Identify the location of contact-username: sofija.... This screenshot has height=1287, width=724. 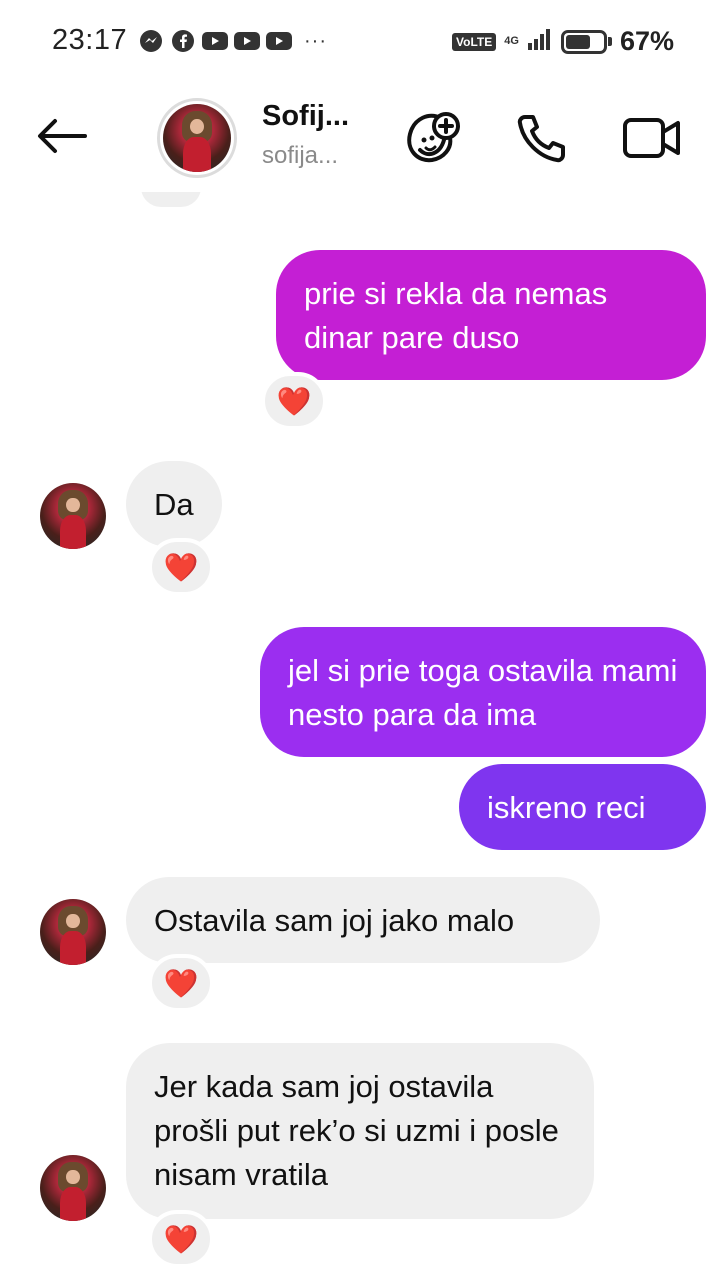
(300, 156).